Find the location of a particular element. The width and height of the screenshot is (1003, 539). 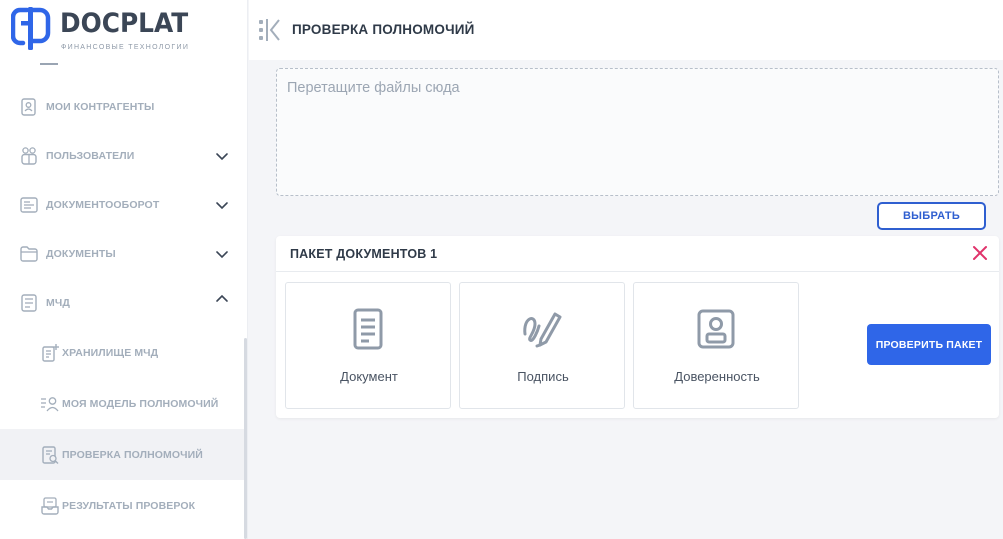

power-of-attorney-icon is located at coordinates (716, 329).